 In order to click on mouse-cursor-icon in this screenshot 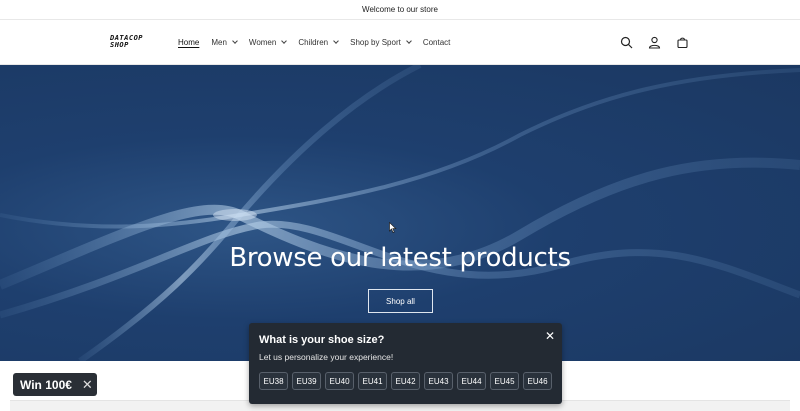, I will do `click(393, 229)`.